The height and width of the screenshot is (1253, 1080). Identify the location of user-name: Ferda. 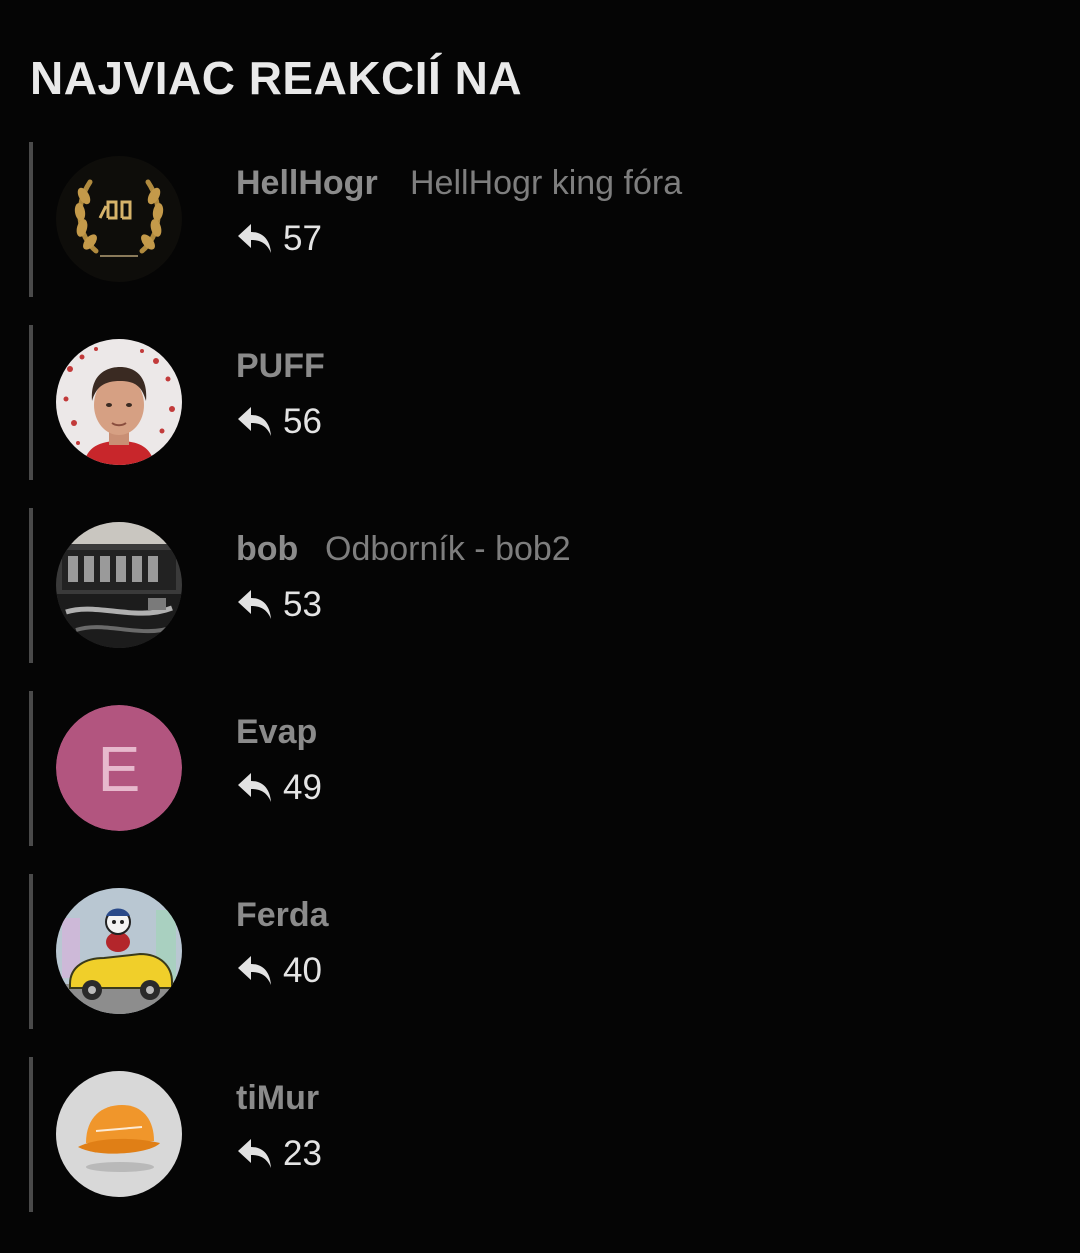
(282, 915).